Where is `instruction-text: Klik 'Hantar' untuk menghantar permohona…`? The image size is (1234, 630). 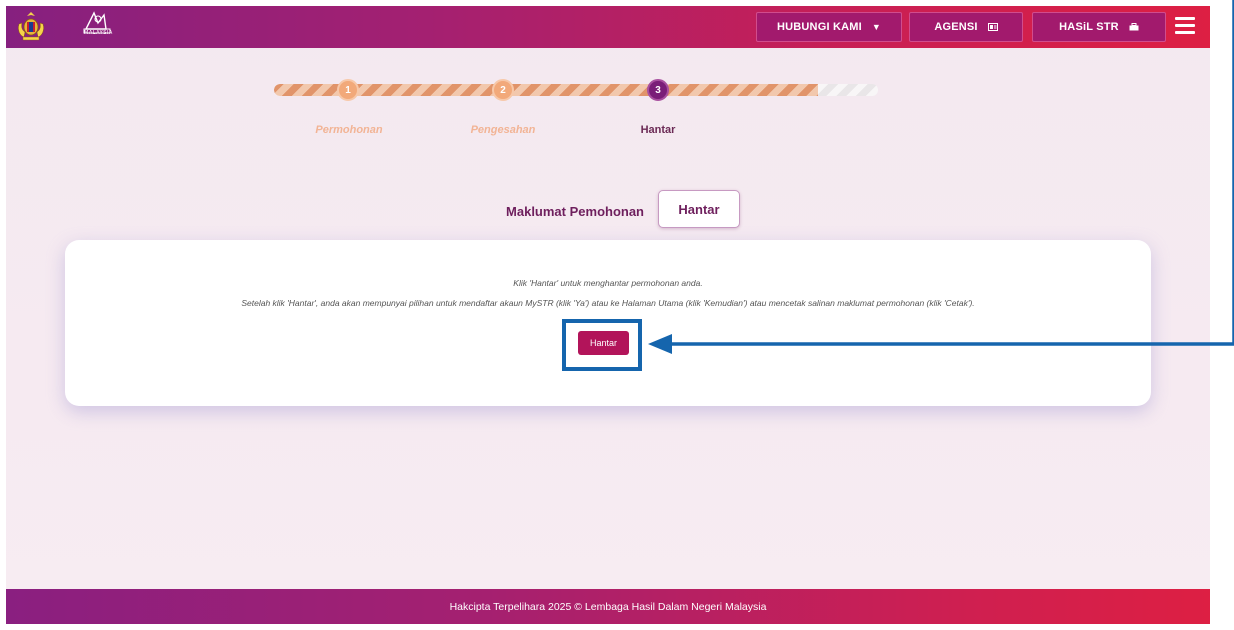
instruction-text: Klik 'Hantar' untuk menghantar permohona… is located at coordinates (608, 283).